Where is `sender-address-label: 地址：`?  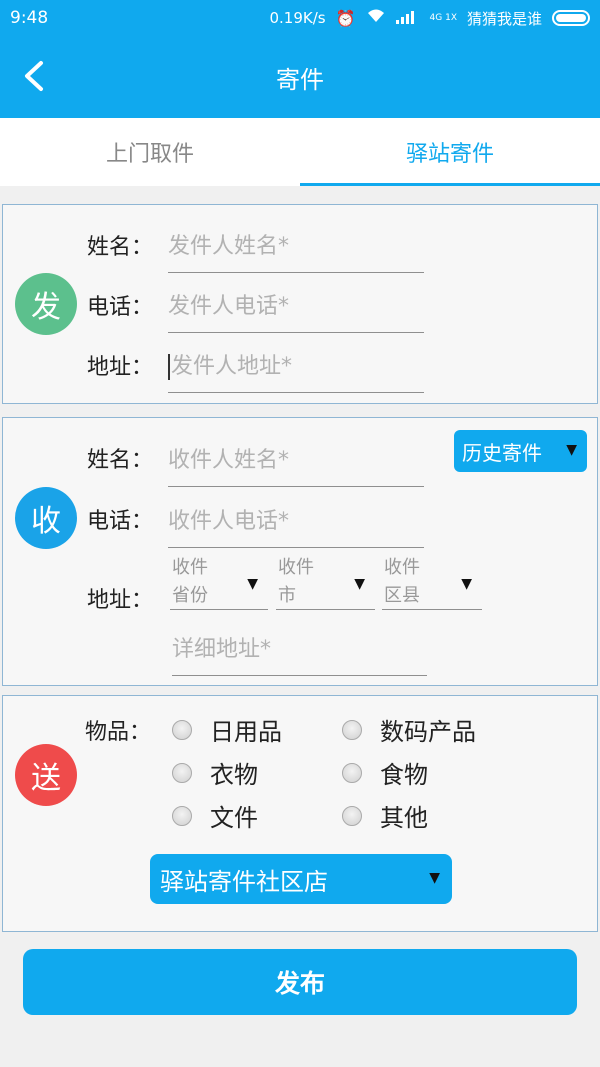
sender-address-label: 地址： is located at coordinates (120, 367).